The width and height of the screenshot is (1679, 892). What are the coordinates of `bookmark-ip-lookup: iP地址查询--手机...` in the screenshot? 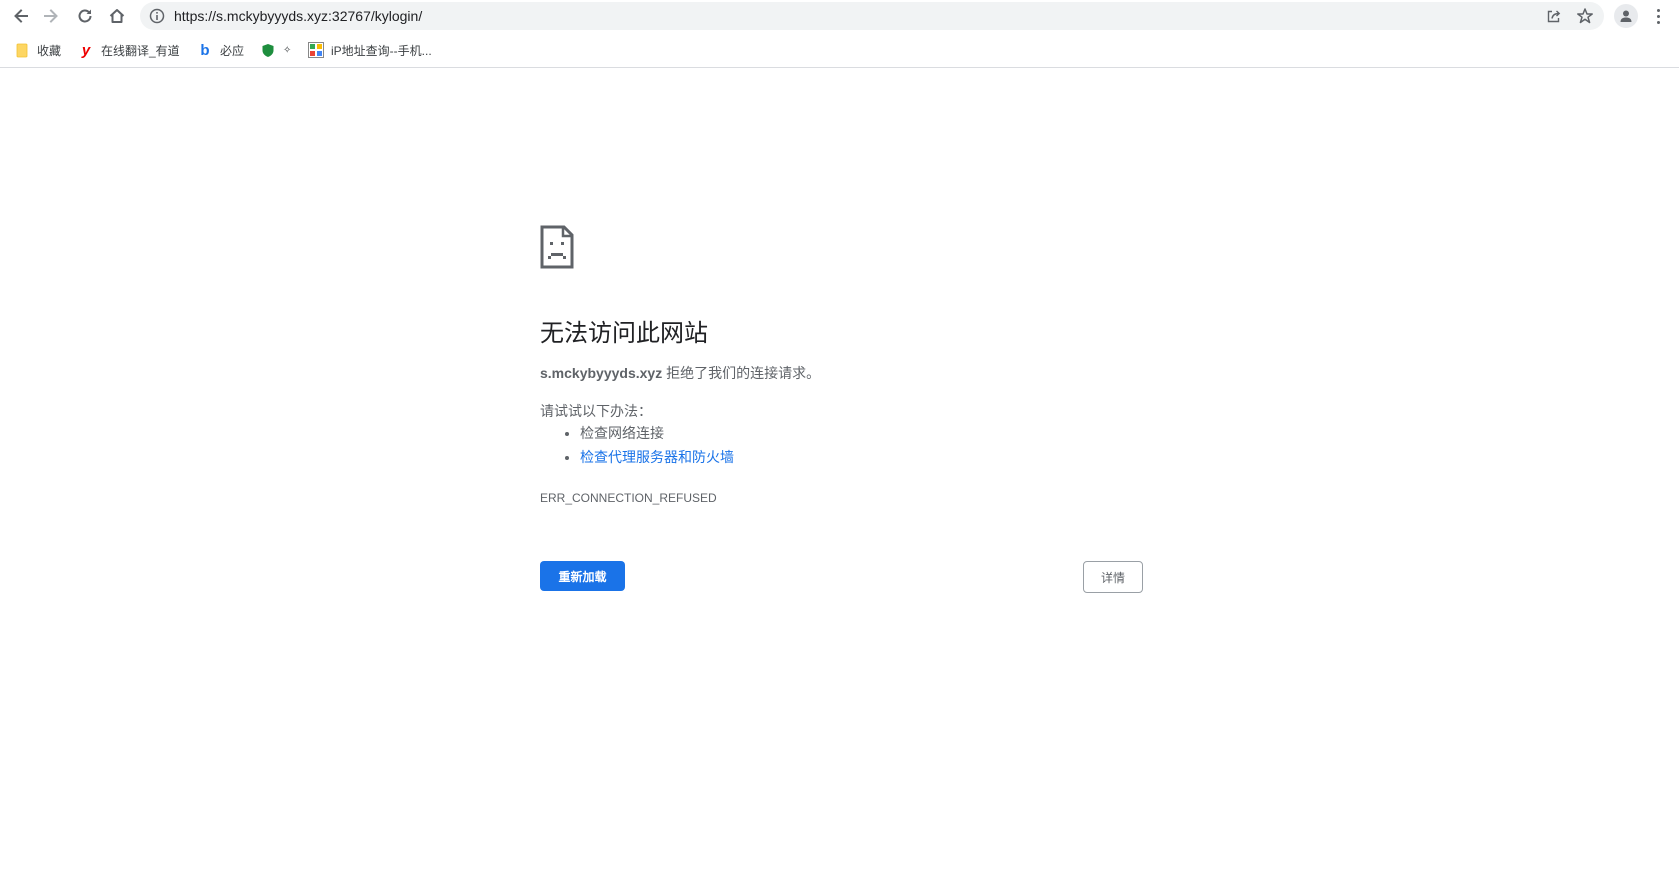 It's located at (370, 50).